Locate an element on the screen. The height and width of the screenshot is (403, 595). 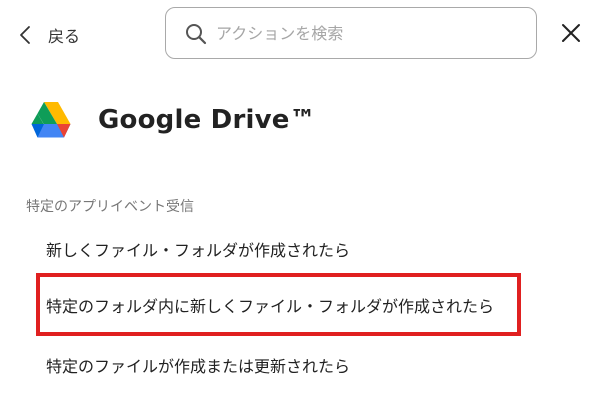
app-header: Google Drive™ is located at coordinates (173, 120).